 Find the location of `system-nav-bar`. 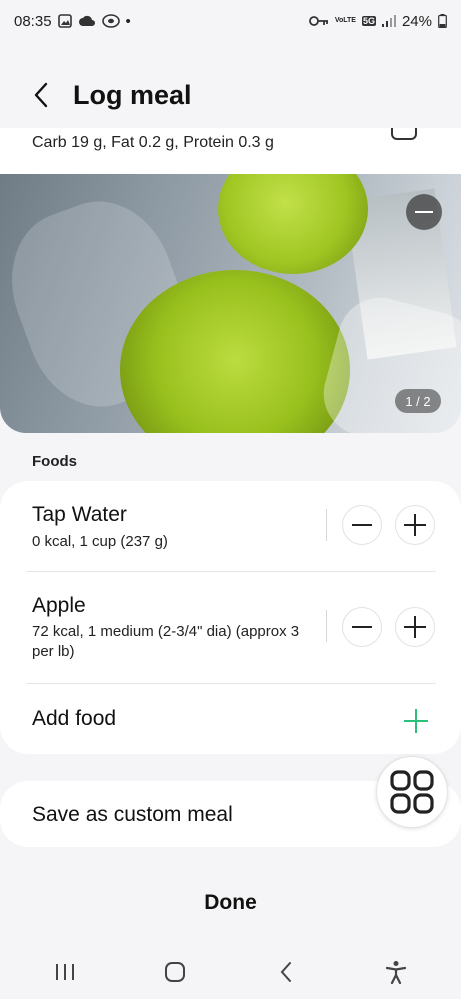

system-nav-bar is located at coordinates (230, 971).